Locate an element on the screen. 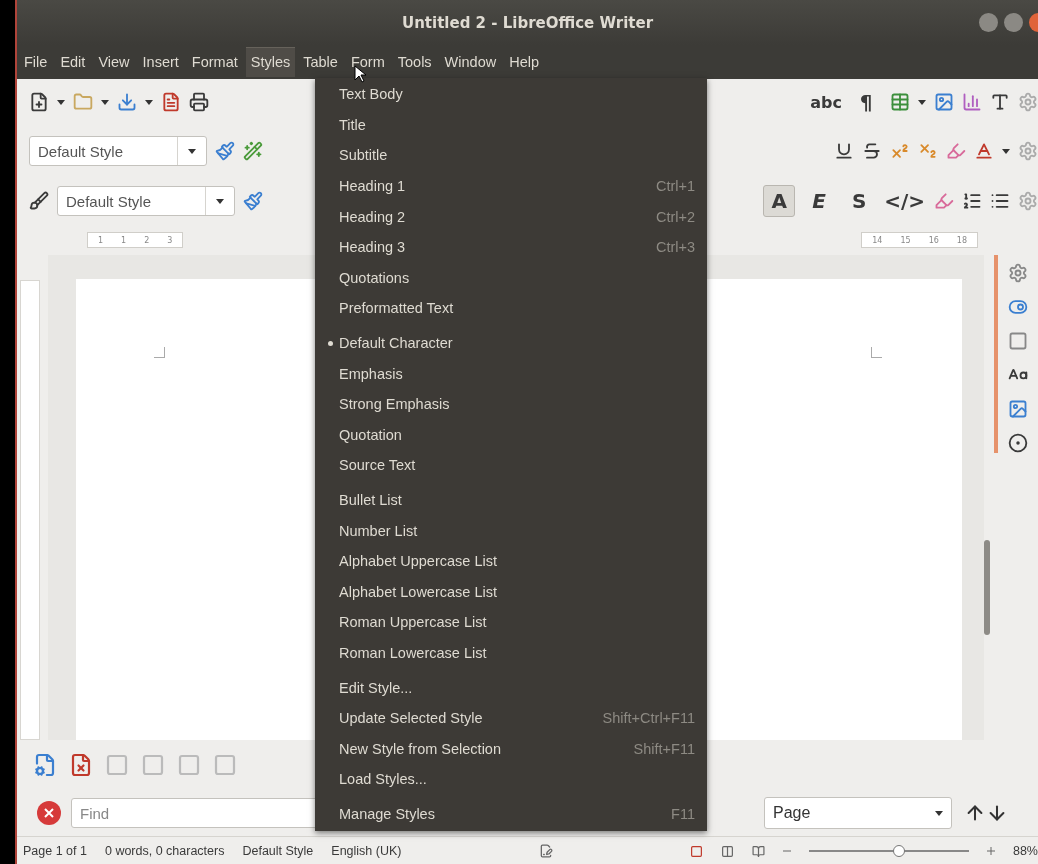 This screenshot has width=1038, height=864. margin-corner-mark is located at coordinates (159, 352).